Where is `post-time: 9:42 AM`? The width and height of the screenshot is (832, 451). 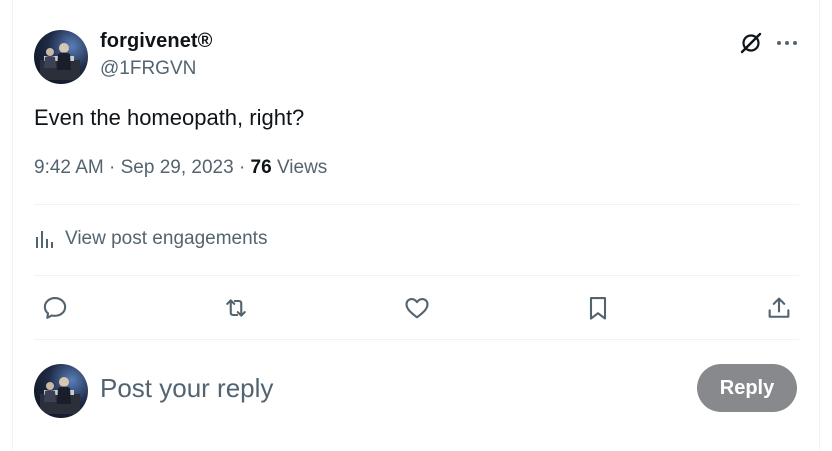
post-time: 9:42 AM is located at coordinates (69, 167).